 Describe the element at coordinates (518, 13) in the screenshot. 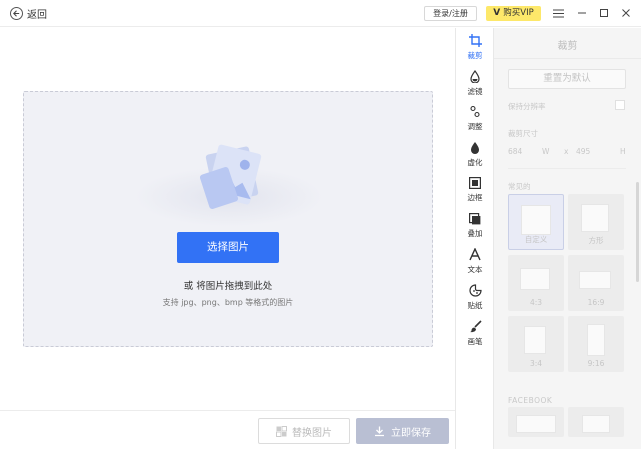

I see `buy-vip-label: 购买VIP` at that location.